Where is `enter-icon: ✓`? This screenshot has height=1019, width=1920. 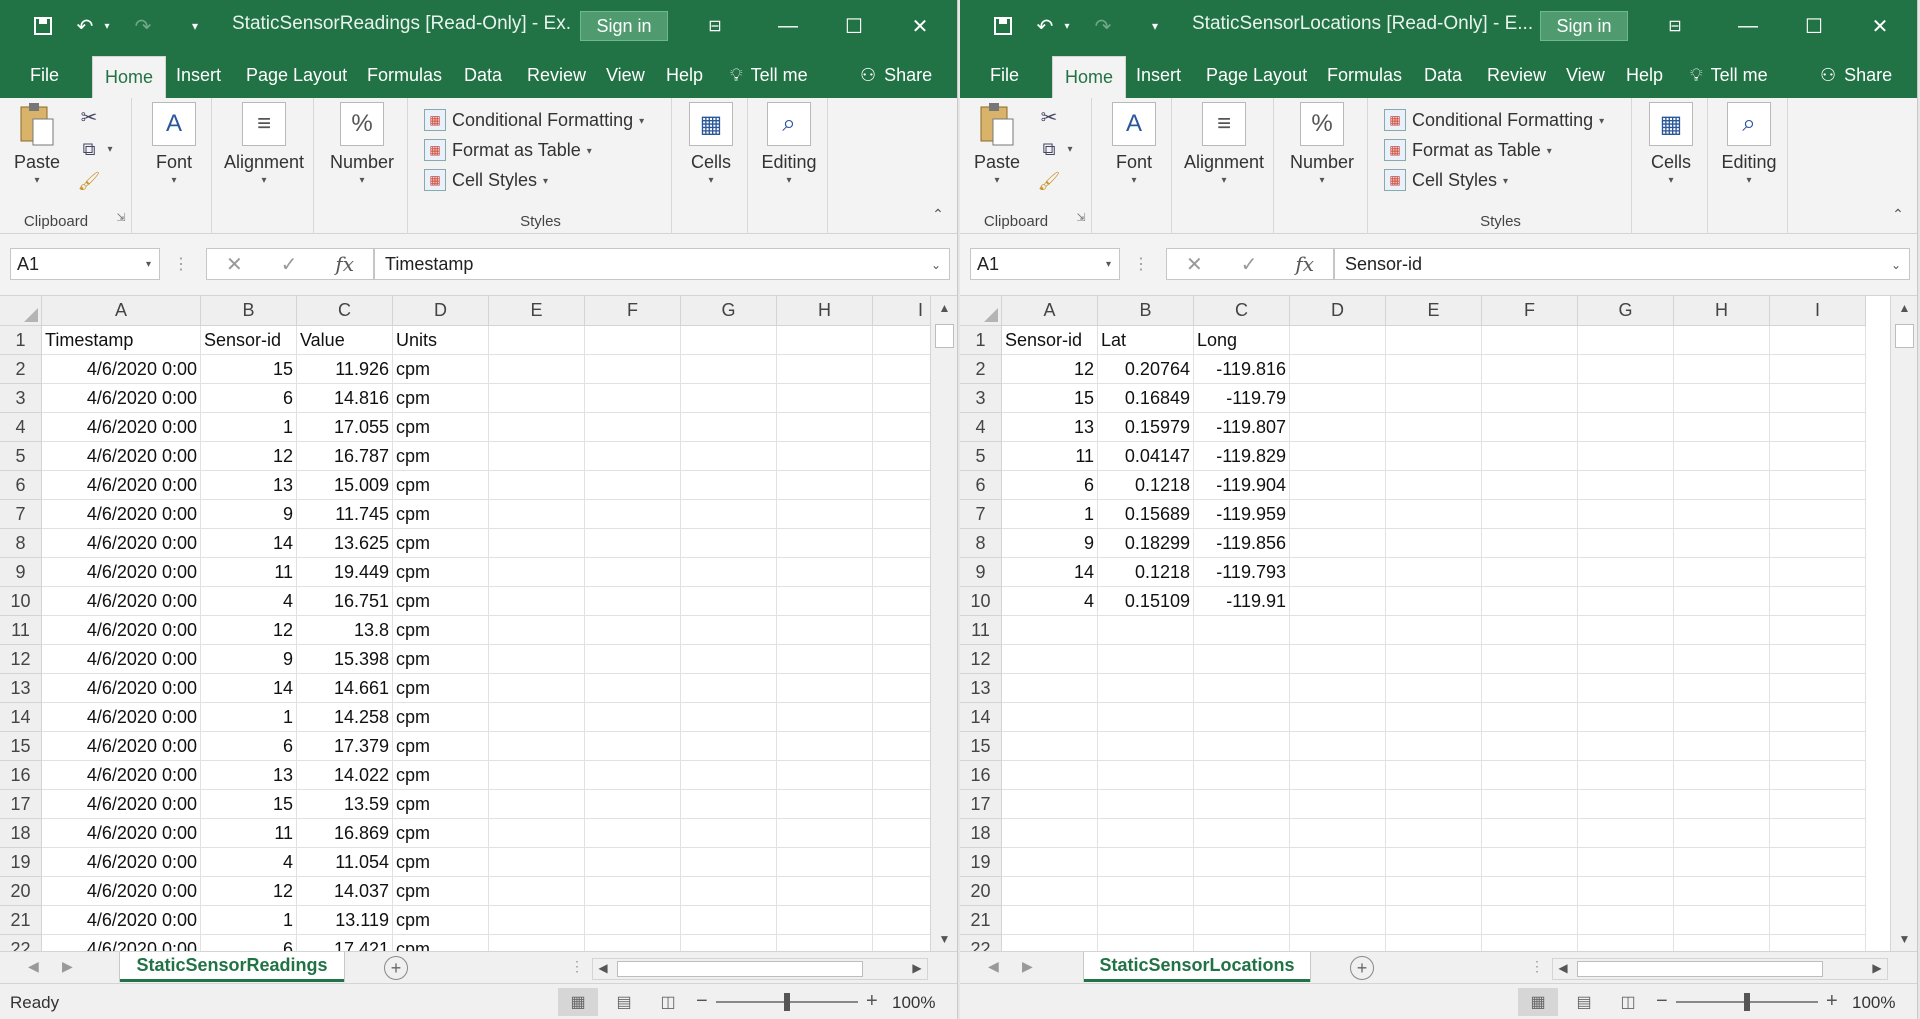
enter-icon: ✓ is located at coordinates (289, 264).